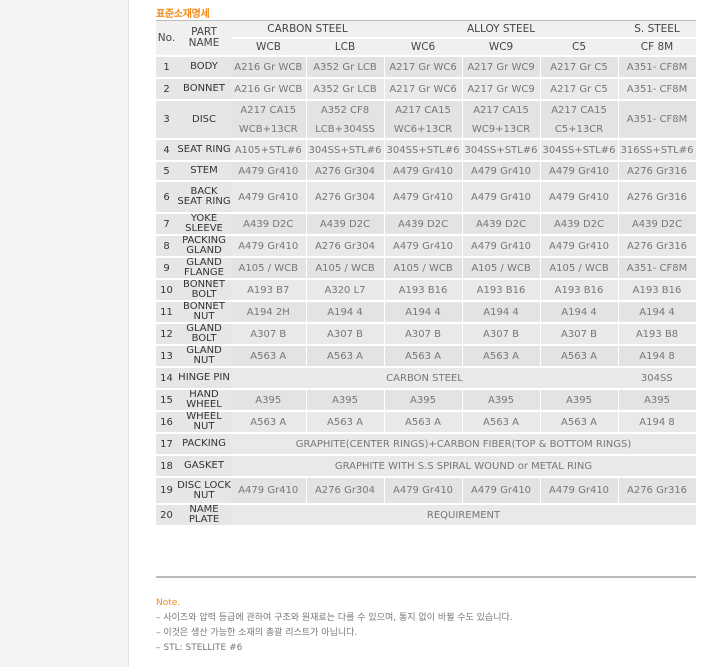  I want to click on row-number: 10, so click(166, 290).